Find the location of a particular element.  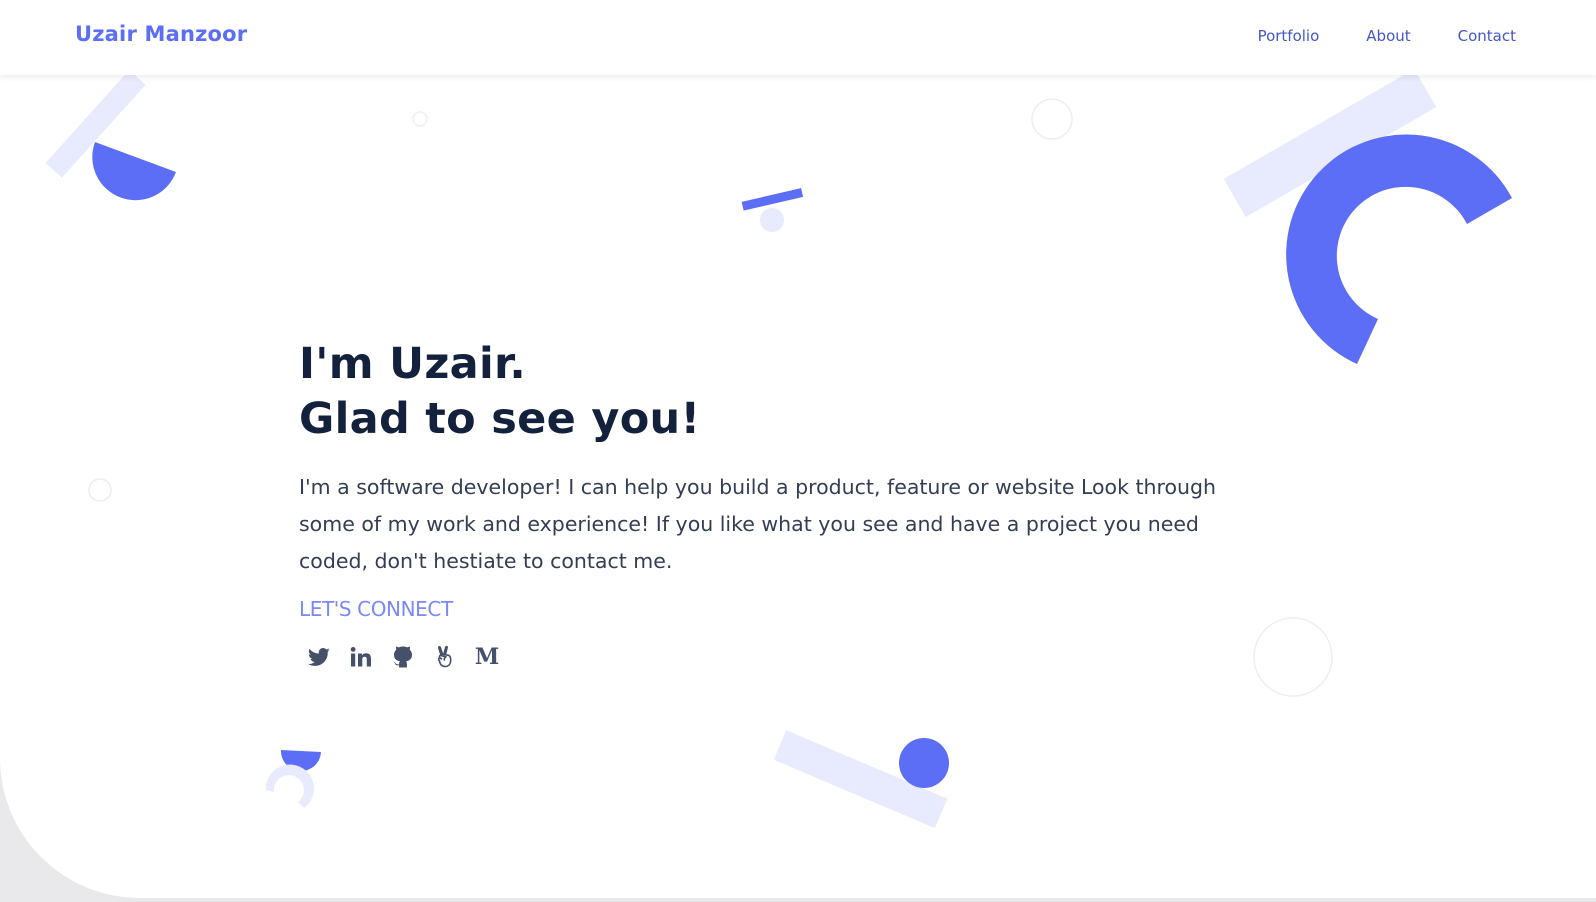

decor-dot-bottom-center is located at coordinates (924, 763).